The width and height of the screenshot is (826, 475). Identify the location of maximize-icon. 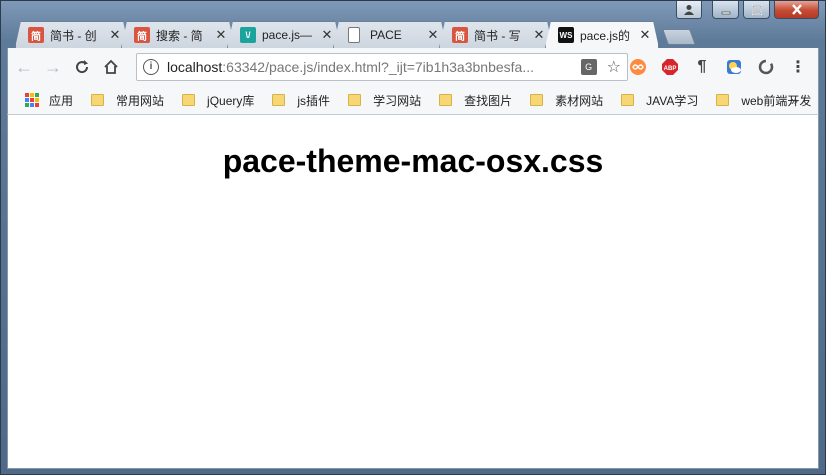
(756, 9).